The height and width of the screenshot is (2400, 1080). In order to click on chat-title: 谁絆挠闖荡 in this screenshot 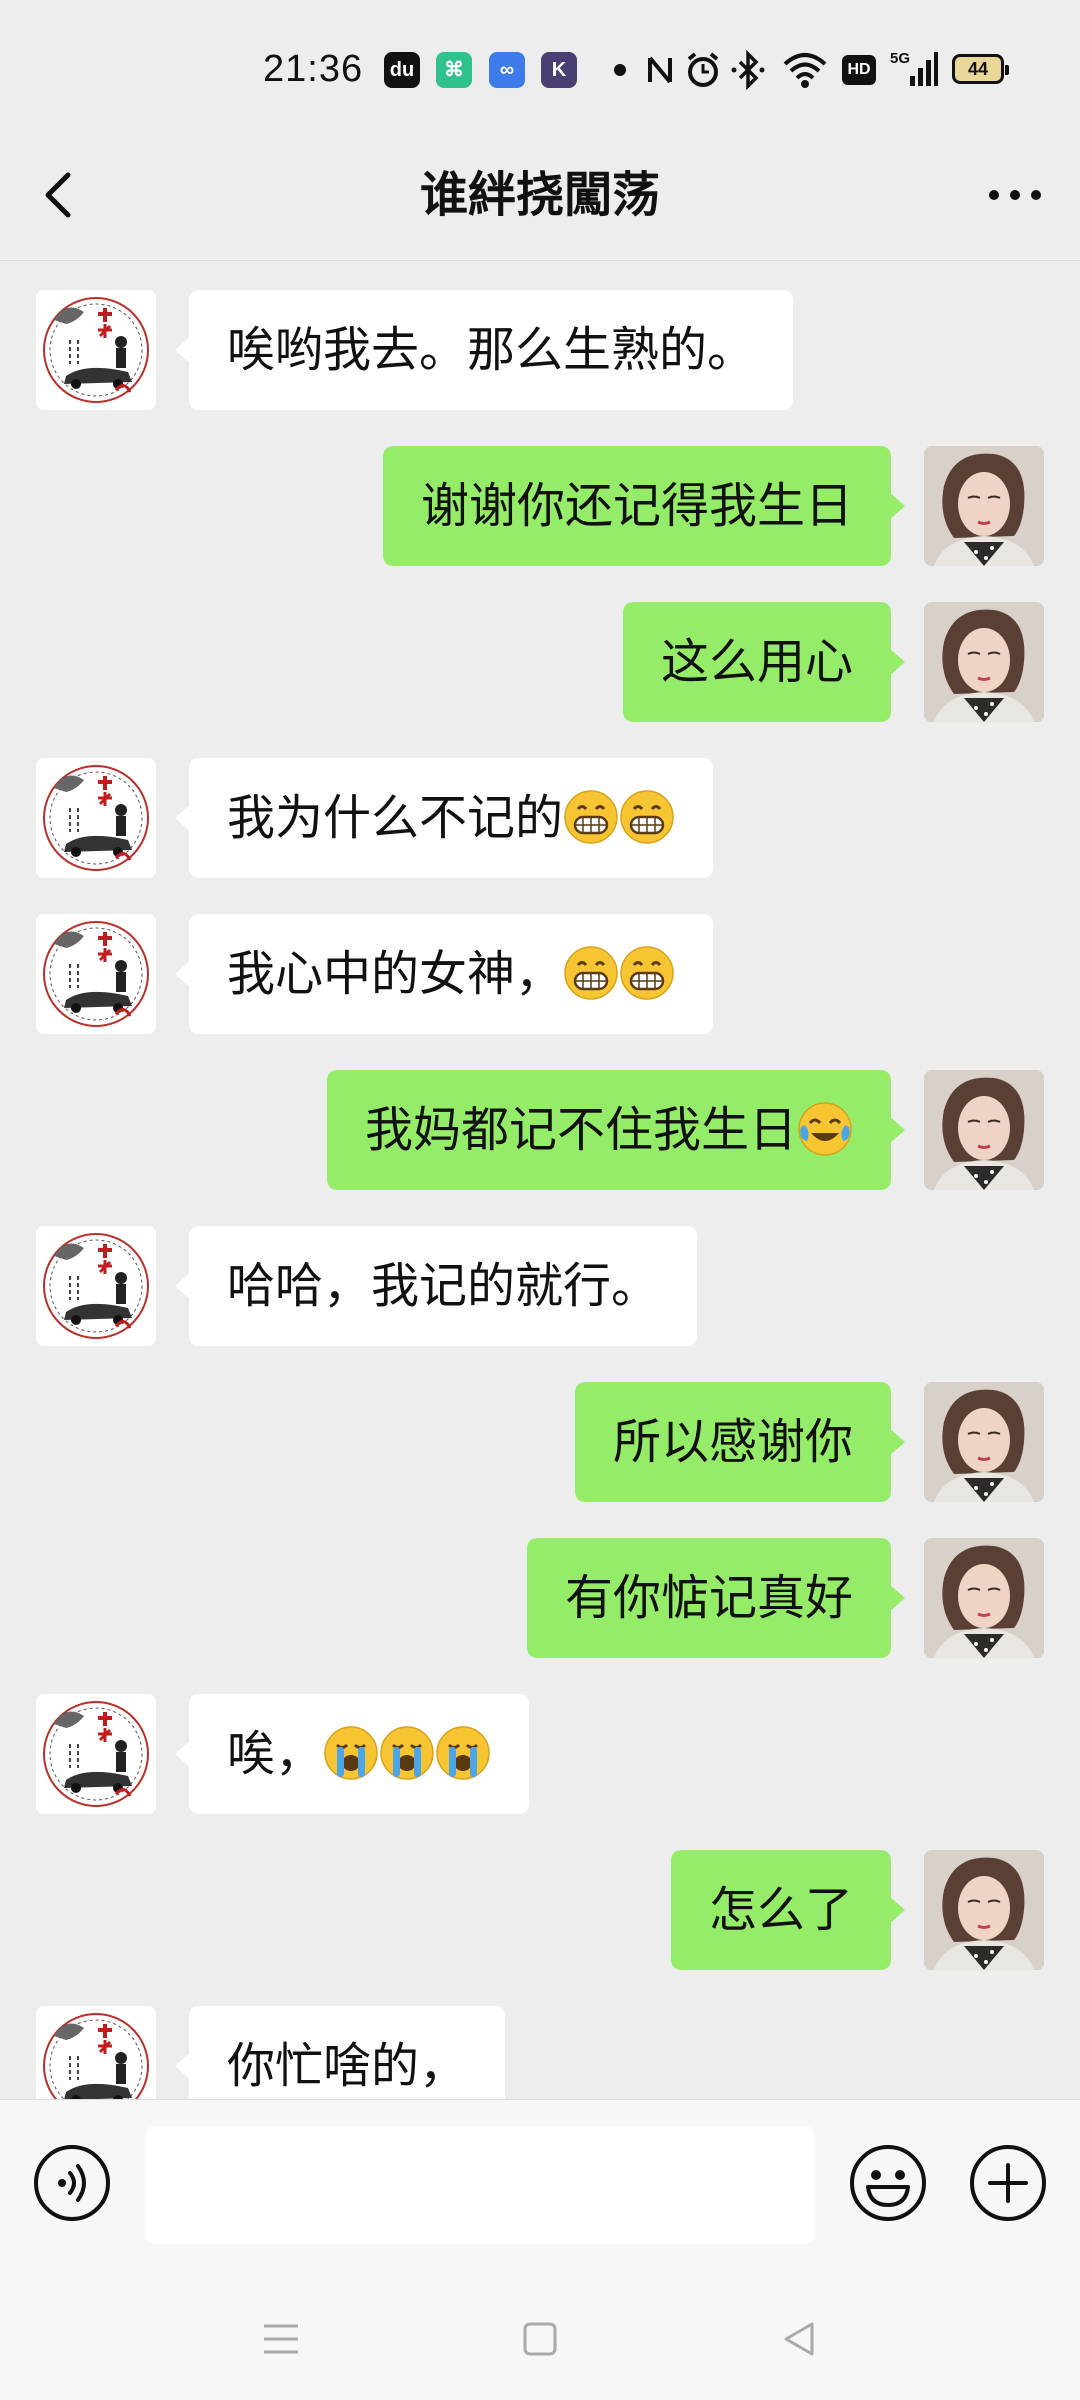, I will do `click(539, 195)`.